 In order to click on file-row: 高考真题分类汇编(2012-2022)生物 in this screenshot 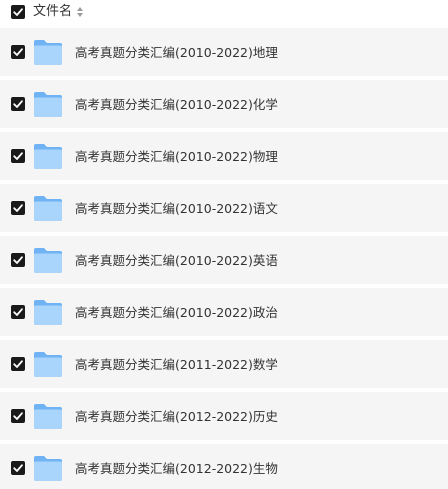, I will do `click(224, 466)`.